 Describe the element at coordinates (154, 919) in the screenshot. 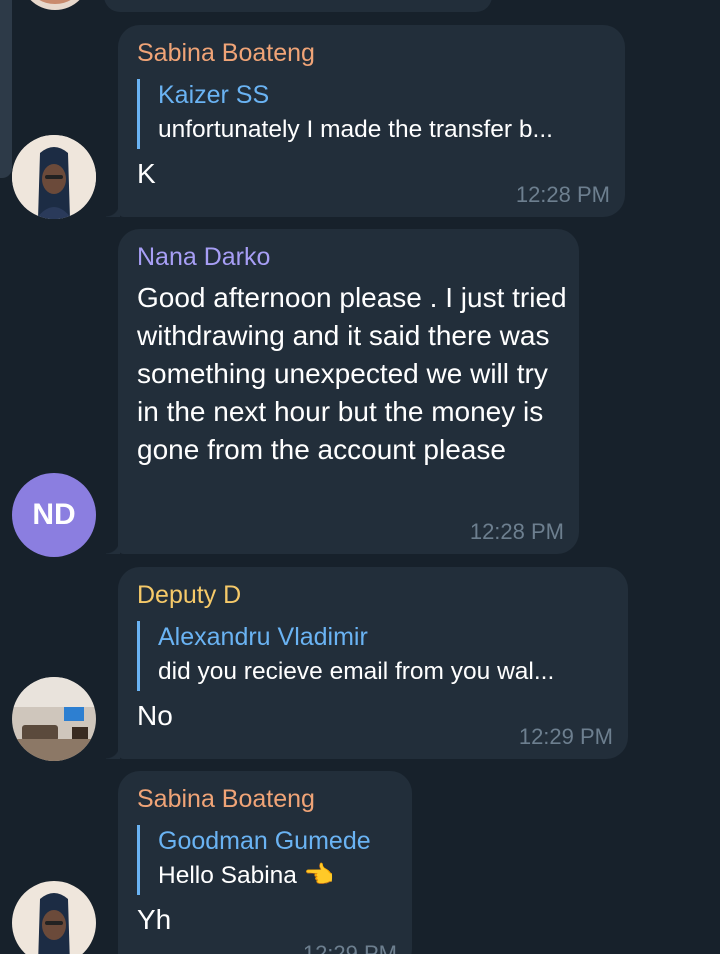

I see `message-text: Yh` at that location.